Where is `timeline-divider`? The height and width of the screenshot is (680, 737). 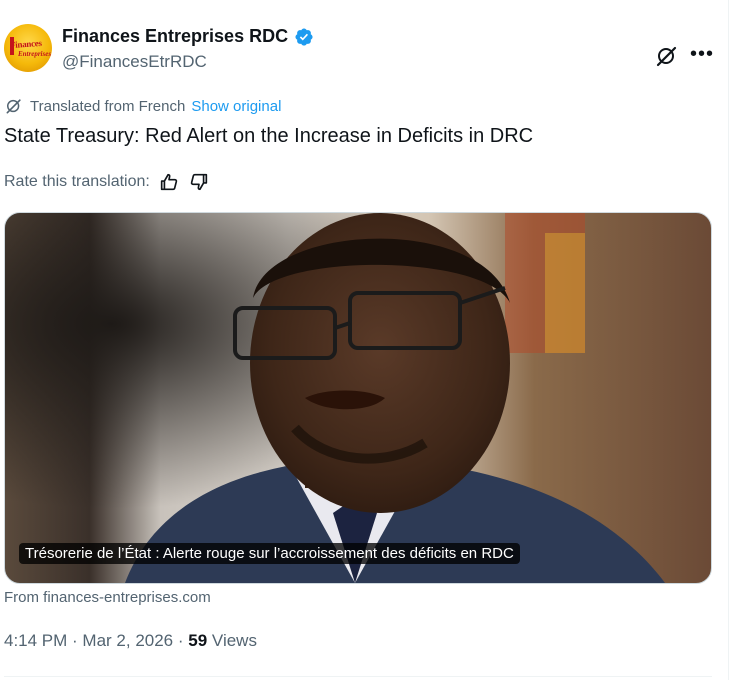 timeline-divider is located at coordinates (728, 340).